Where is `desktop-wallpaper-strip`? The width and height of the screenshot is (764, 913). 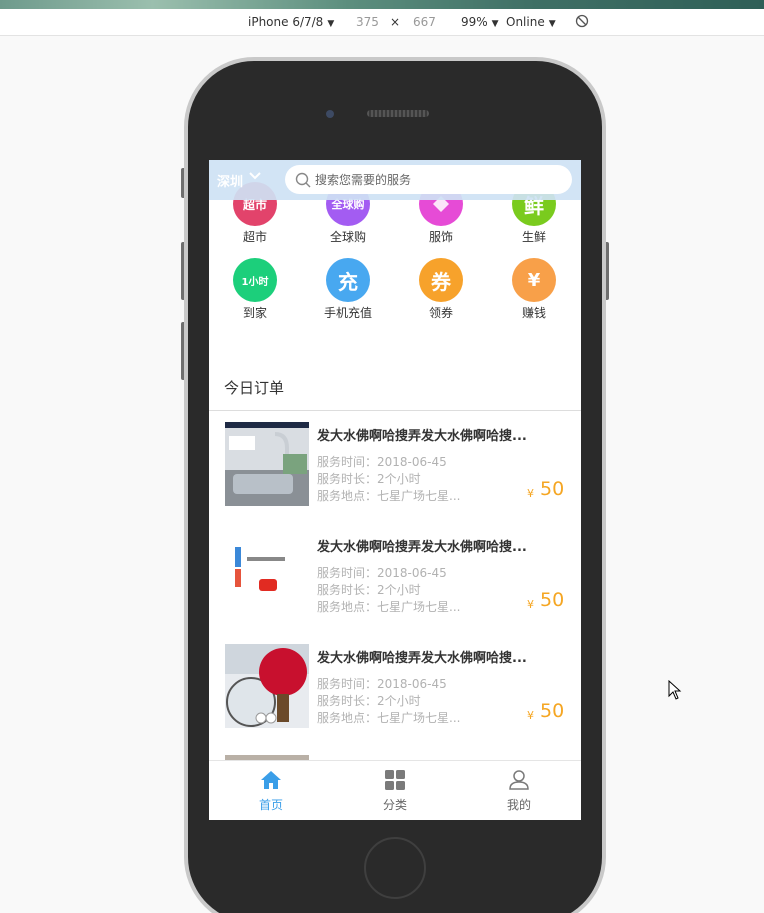
desktop-wallpaper-strip is located at coordinates (382, 4).